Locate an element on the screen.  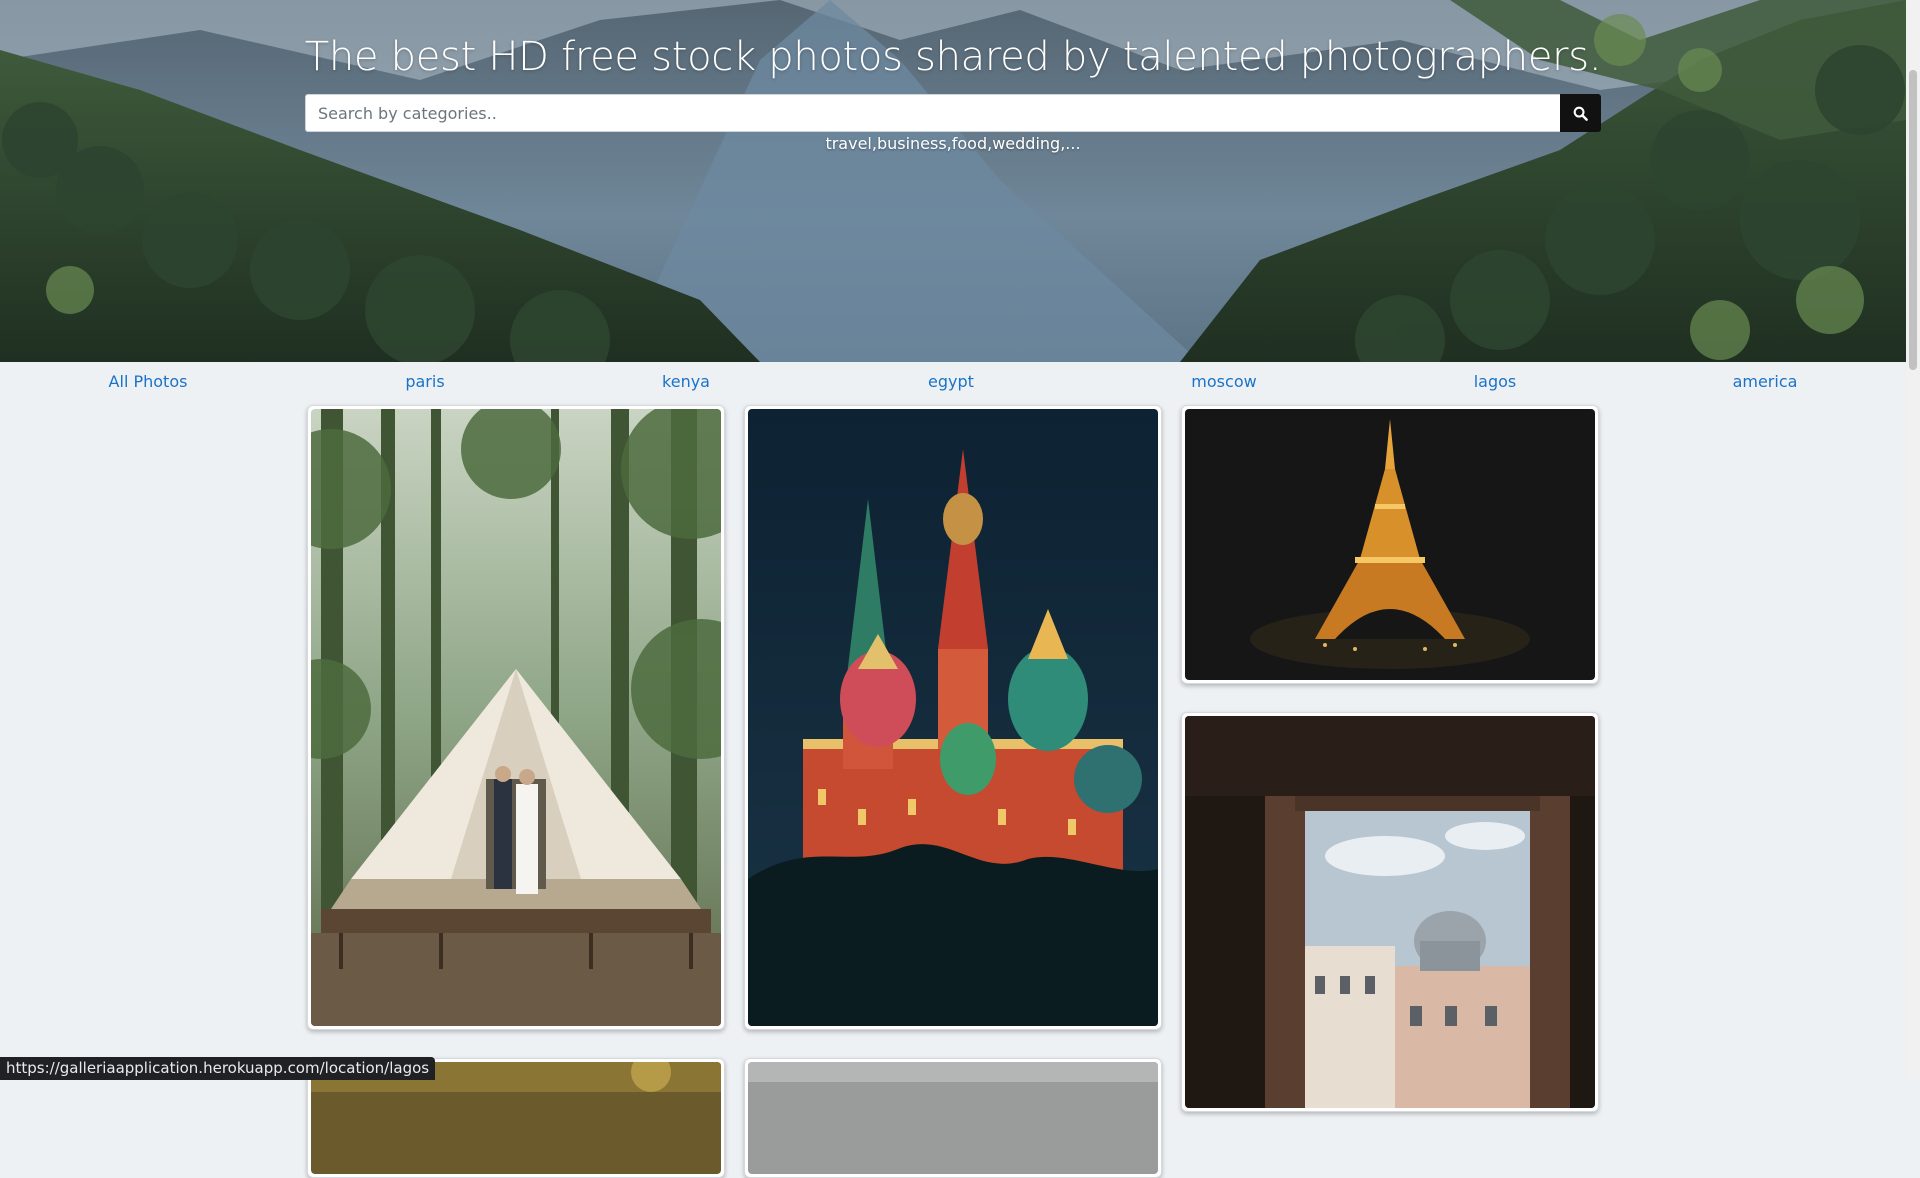
scrollbar-thumb is located at coordinates (1913, 220).